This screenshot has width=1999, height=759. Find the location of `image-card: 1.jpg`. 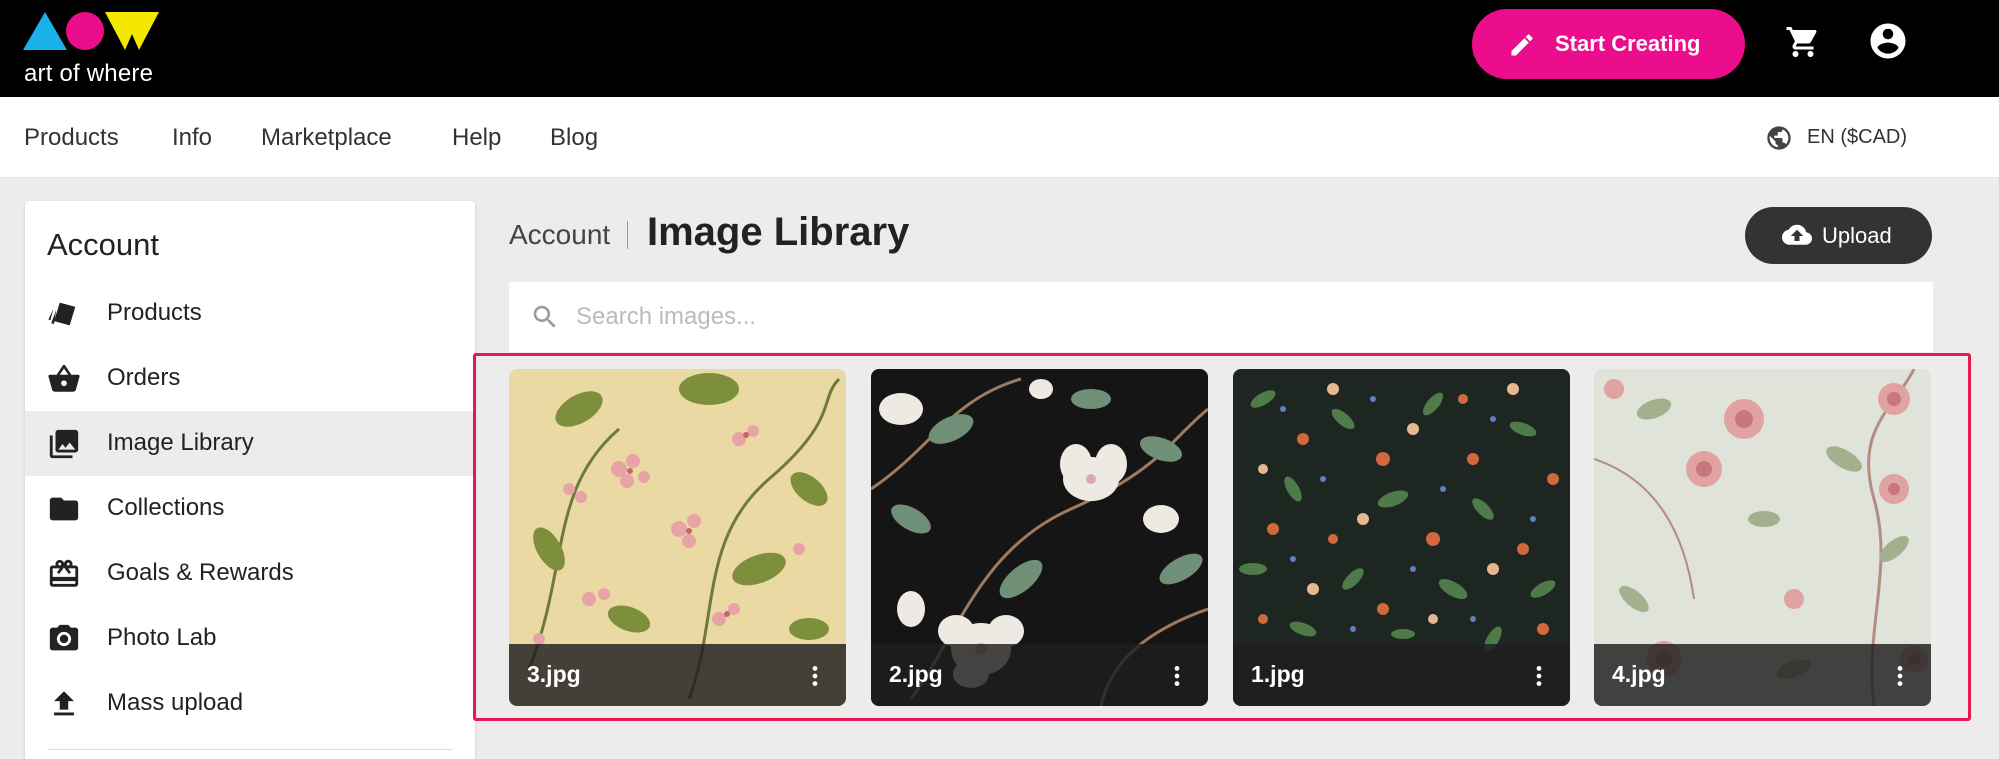

image-card: 1.jpg is located at coordinates (1401, 537).